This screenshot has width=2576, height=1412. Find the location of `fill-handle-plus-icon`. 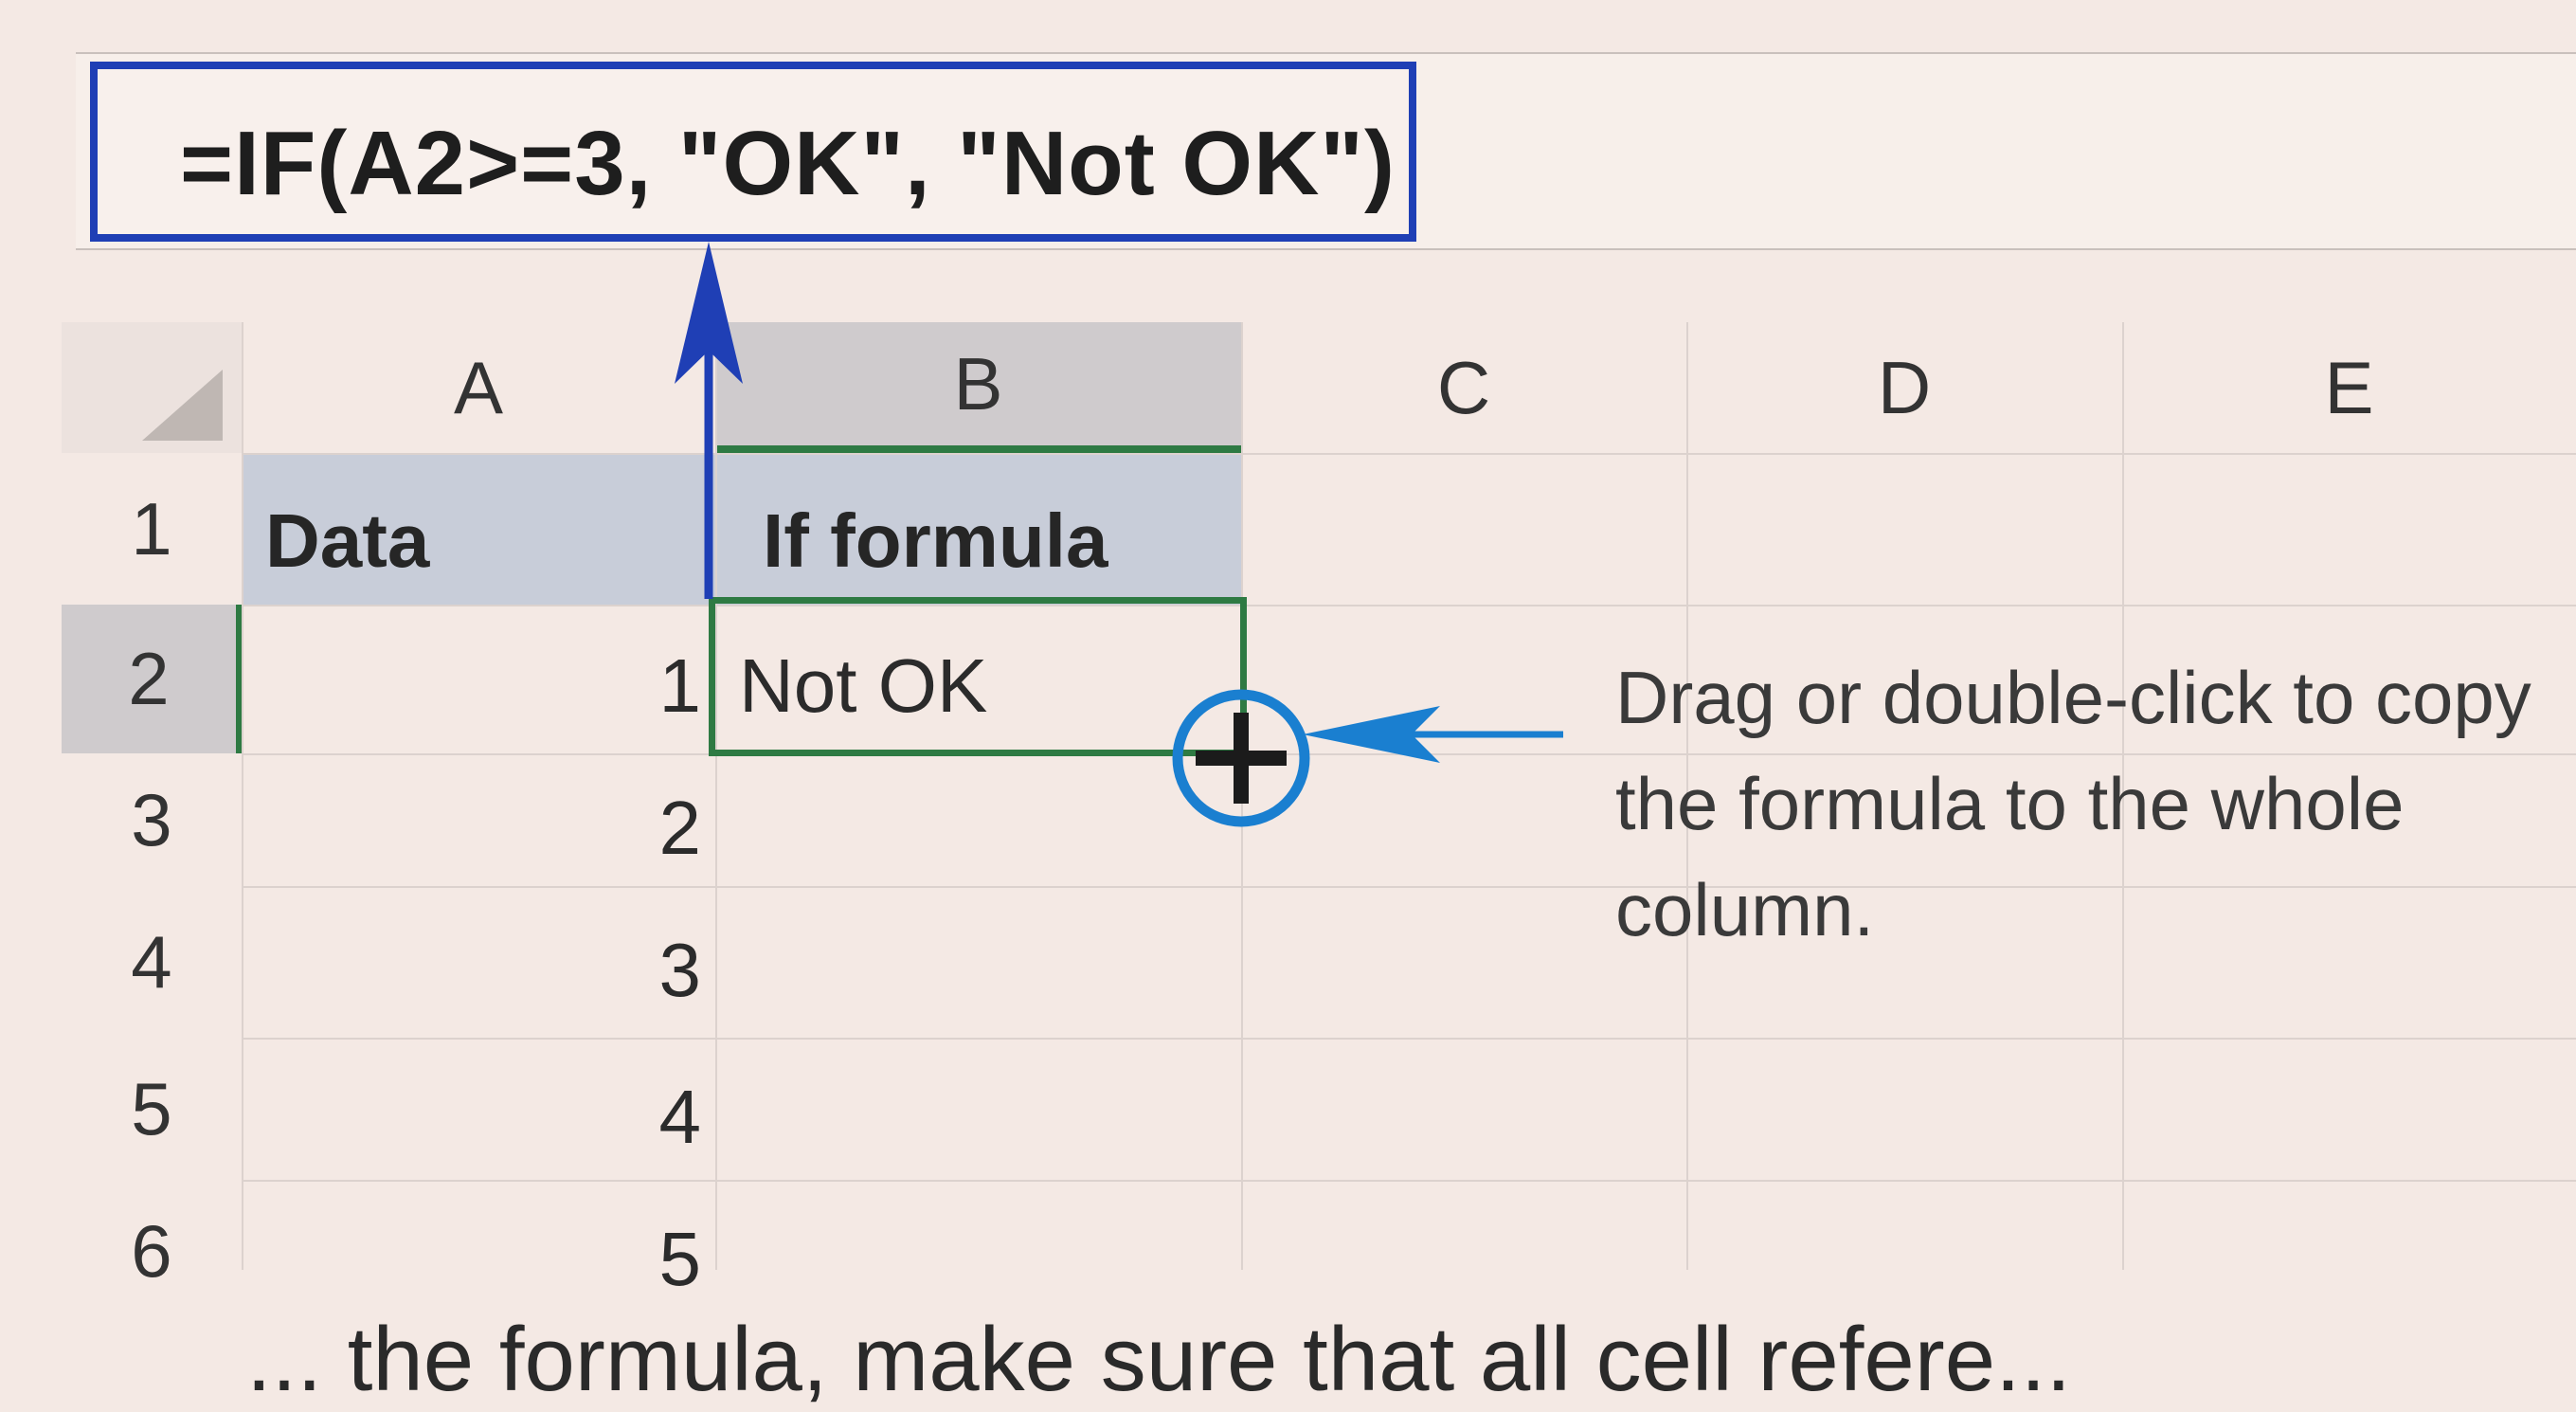

fill-handle-plus-icon is located at coordinates (1241, 758).